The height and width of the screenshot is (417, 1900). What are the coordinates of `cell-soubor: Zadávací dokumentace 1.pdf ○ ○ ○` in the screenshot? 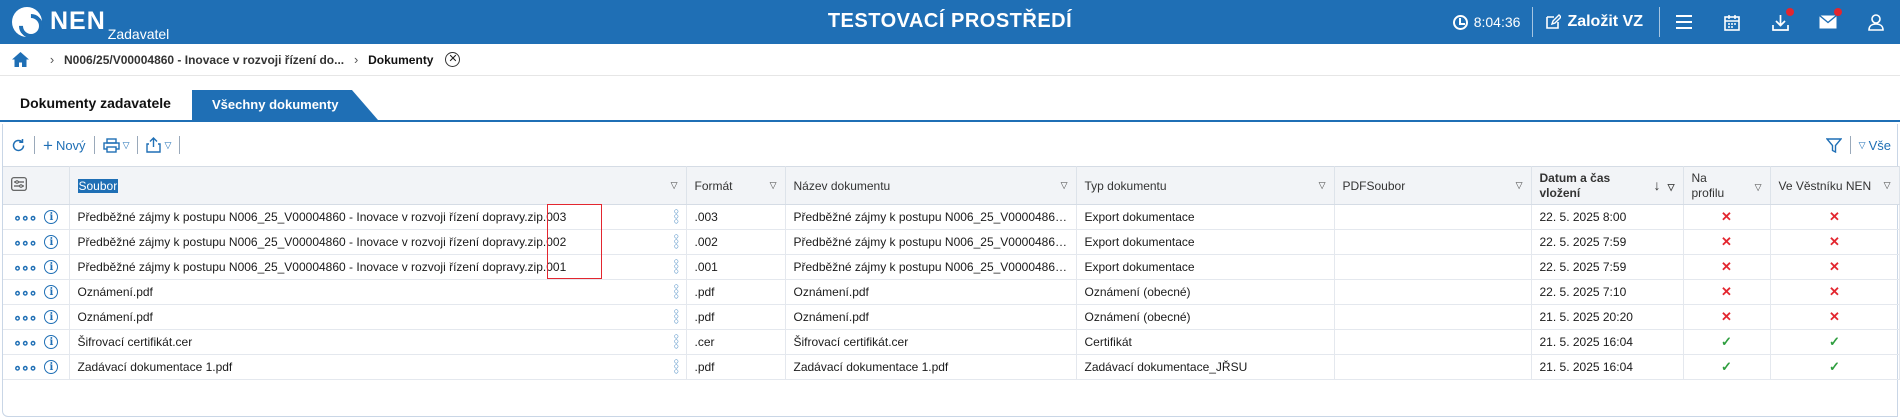 It's located at (378, 367).